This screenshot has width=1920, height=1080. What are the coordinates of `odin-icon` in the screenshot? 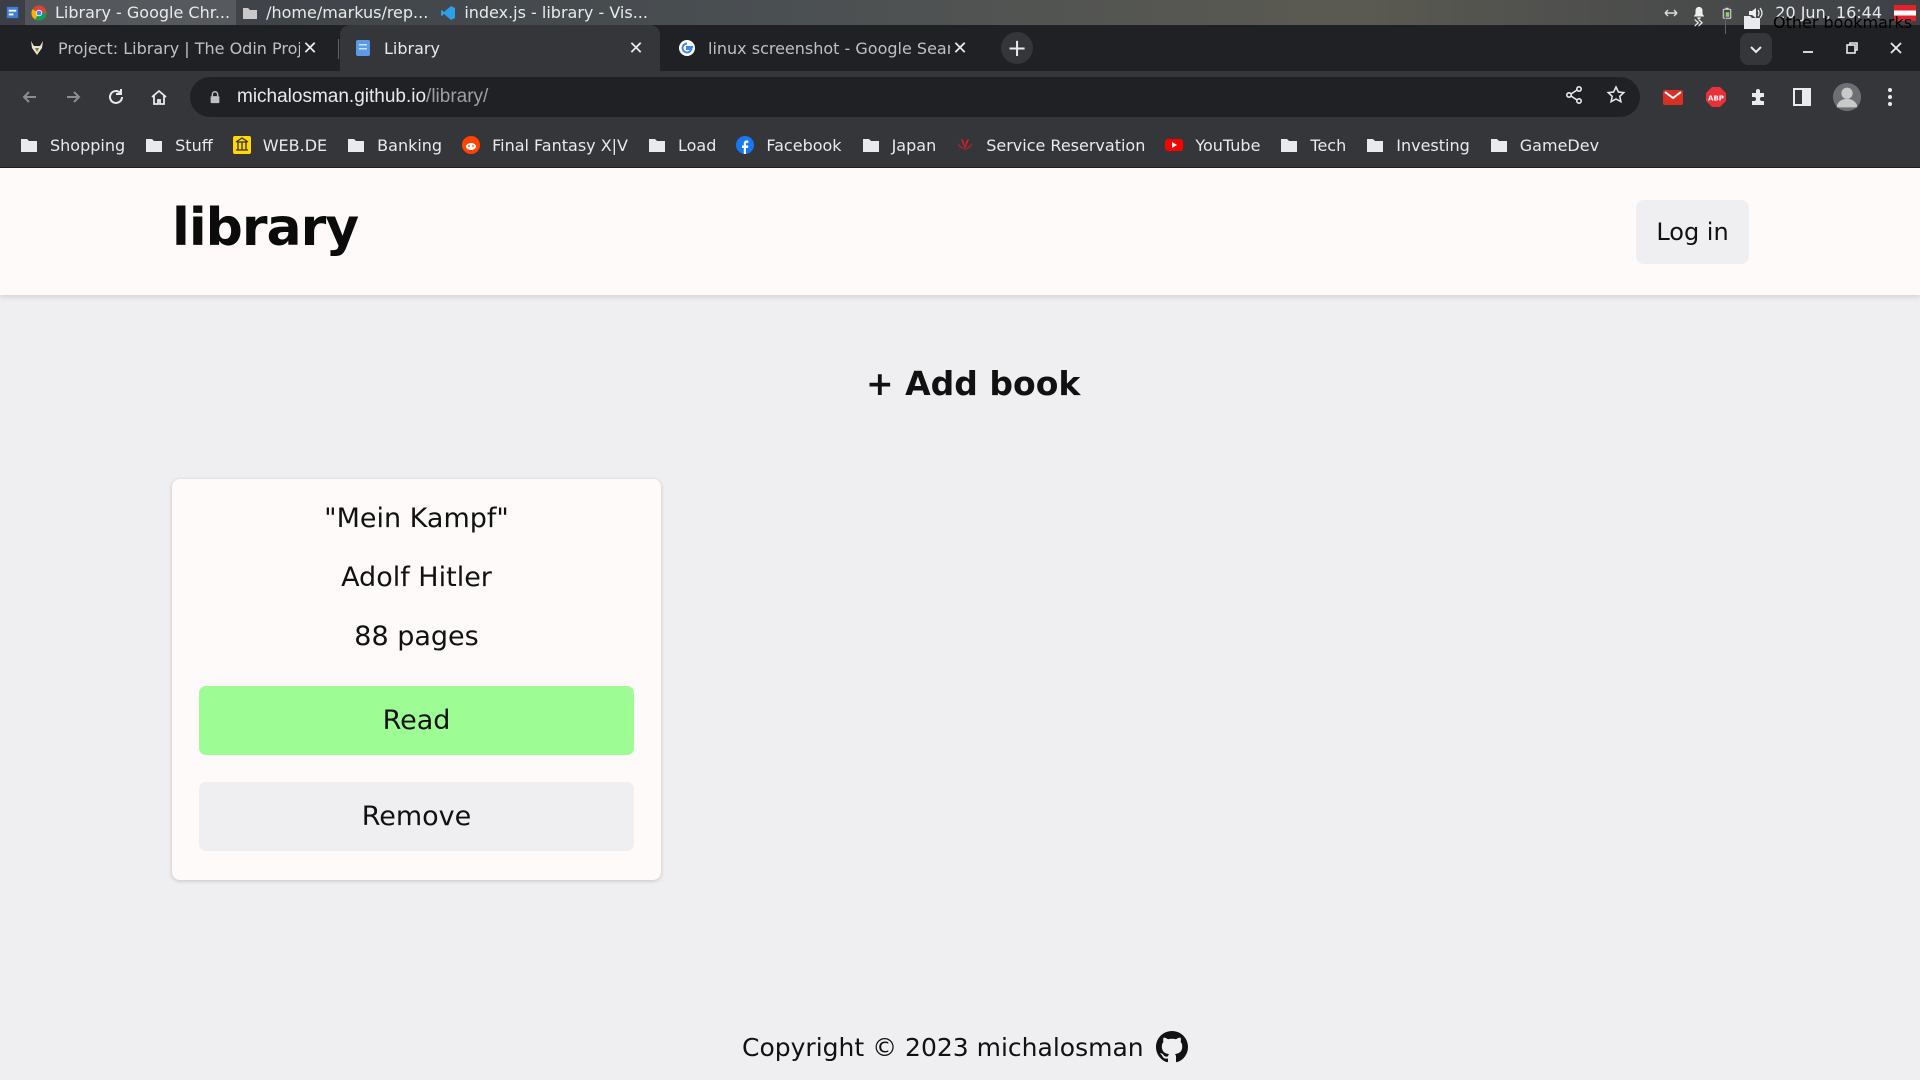 It's located at (37, 48).